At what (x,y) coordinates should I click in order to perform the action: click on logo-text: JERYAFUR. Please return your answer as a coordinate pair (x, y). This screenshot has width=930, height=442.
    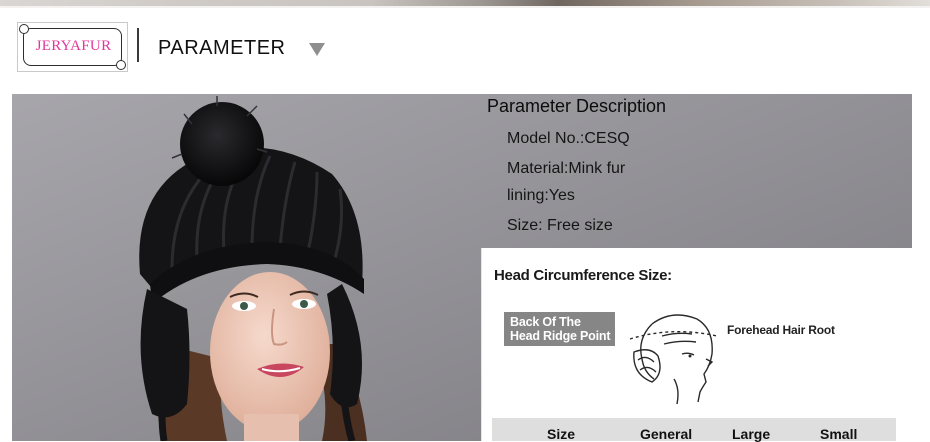
    Looking at the image, I should click on (73, 46).